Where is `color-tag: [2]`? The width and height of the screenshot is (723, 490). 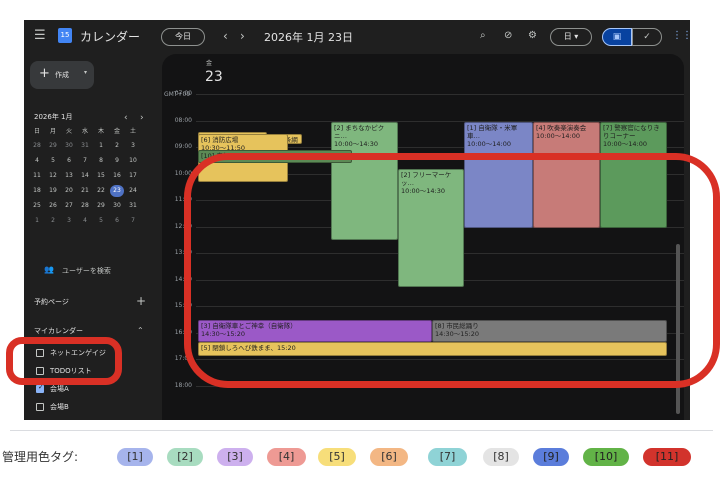
color-tag: [2] is located at coordinates (185, 457).